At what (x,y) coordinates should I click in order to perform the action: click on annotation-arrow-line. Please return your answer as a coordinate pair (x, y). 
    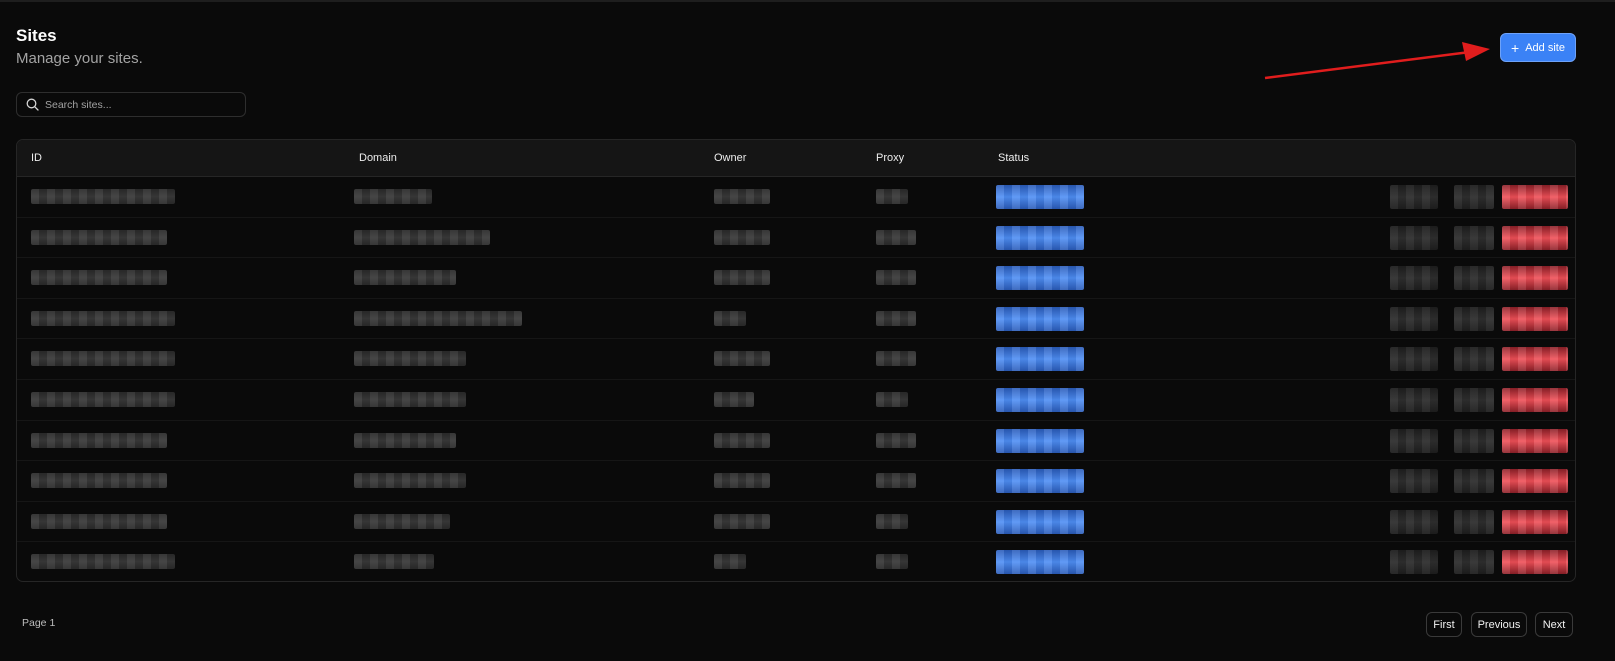
    Looking at the image, I should click on (1367, 65).